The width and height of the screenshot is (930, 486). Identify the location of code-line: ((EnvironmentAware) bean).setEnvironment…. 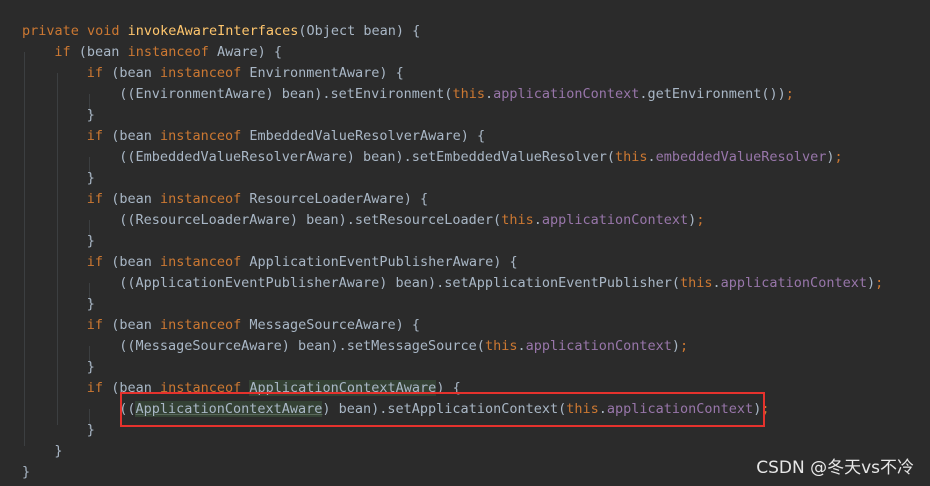
(456, 94).